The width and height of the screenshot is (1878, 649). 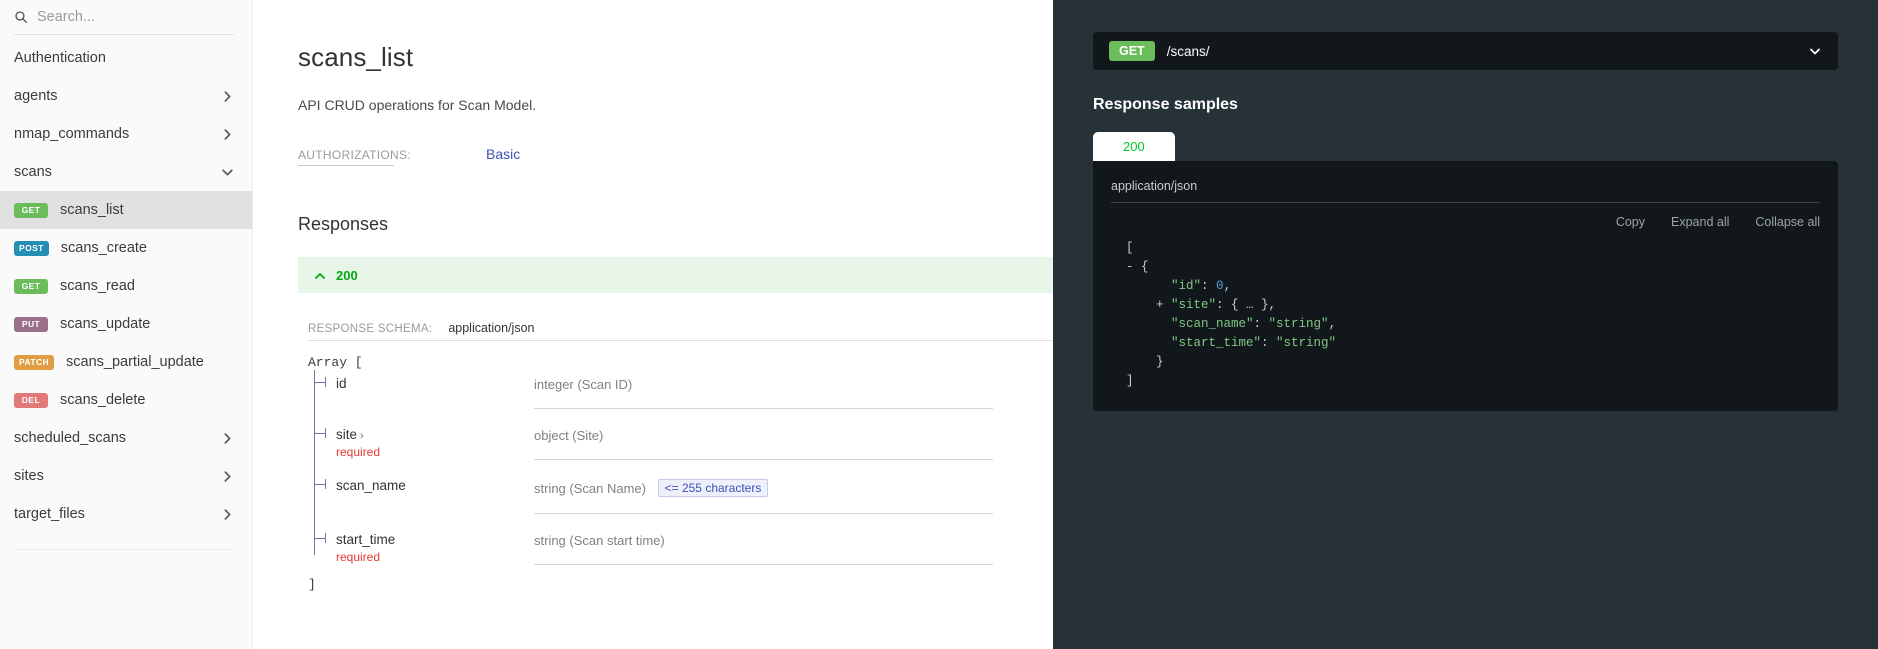 What do you see at coordinates (1186, 286) in the screenshot?
I see `code-token: "id"` at bounding box center [1186, 286].